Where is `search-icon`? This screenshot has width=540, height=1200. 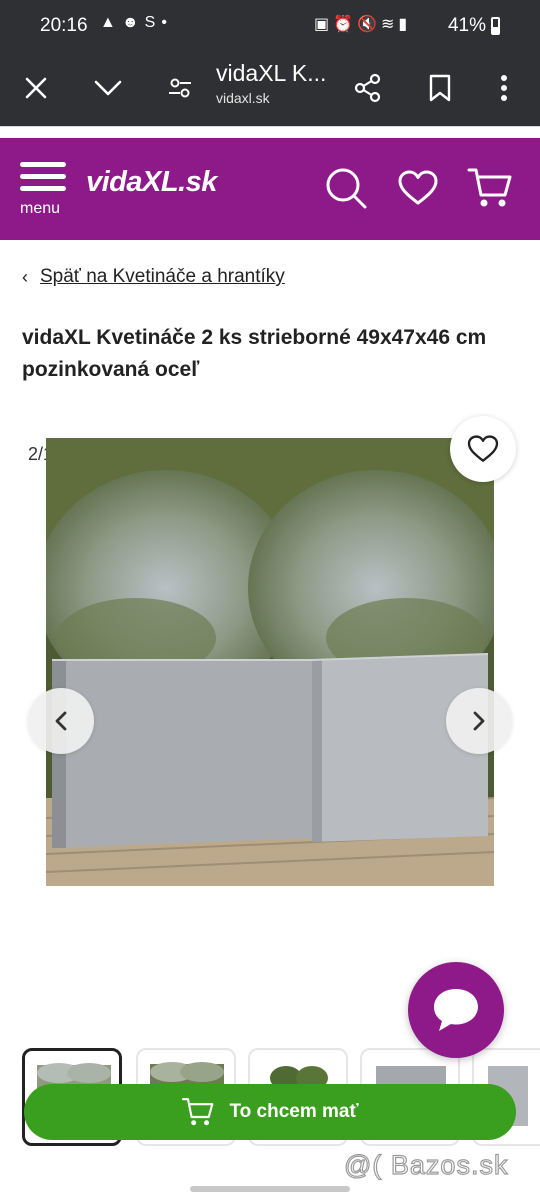 search-icon is located at coordinates (346, 188).